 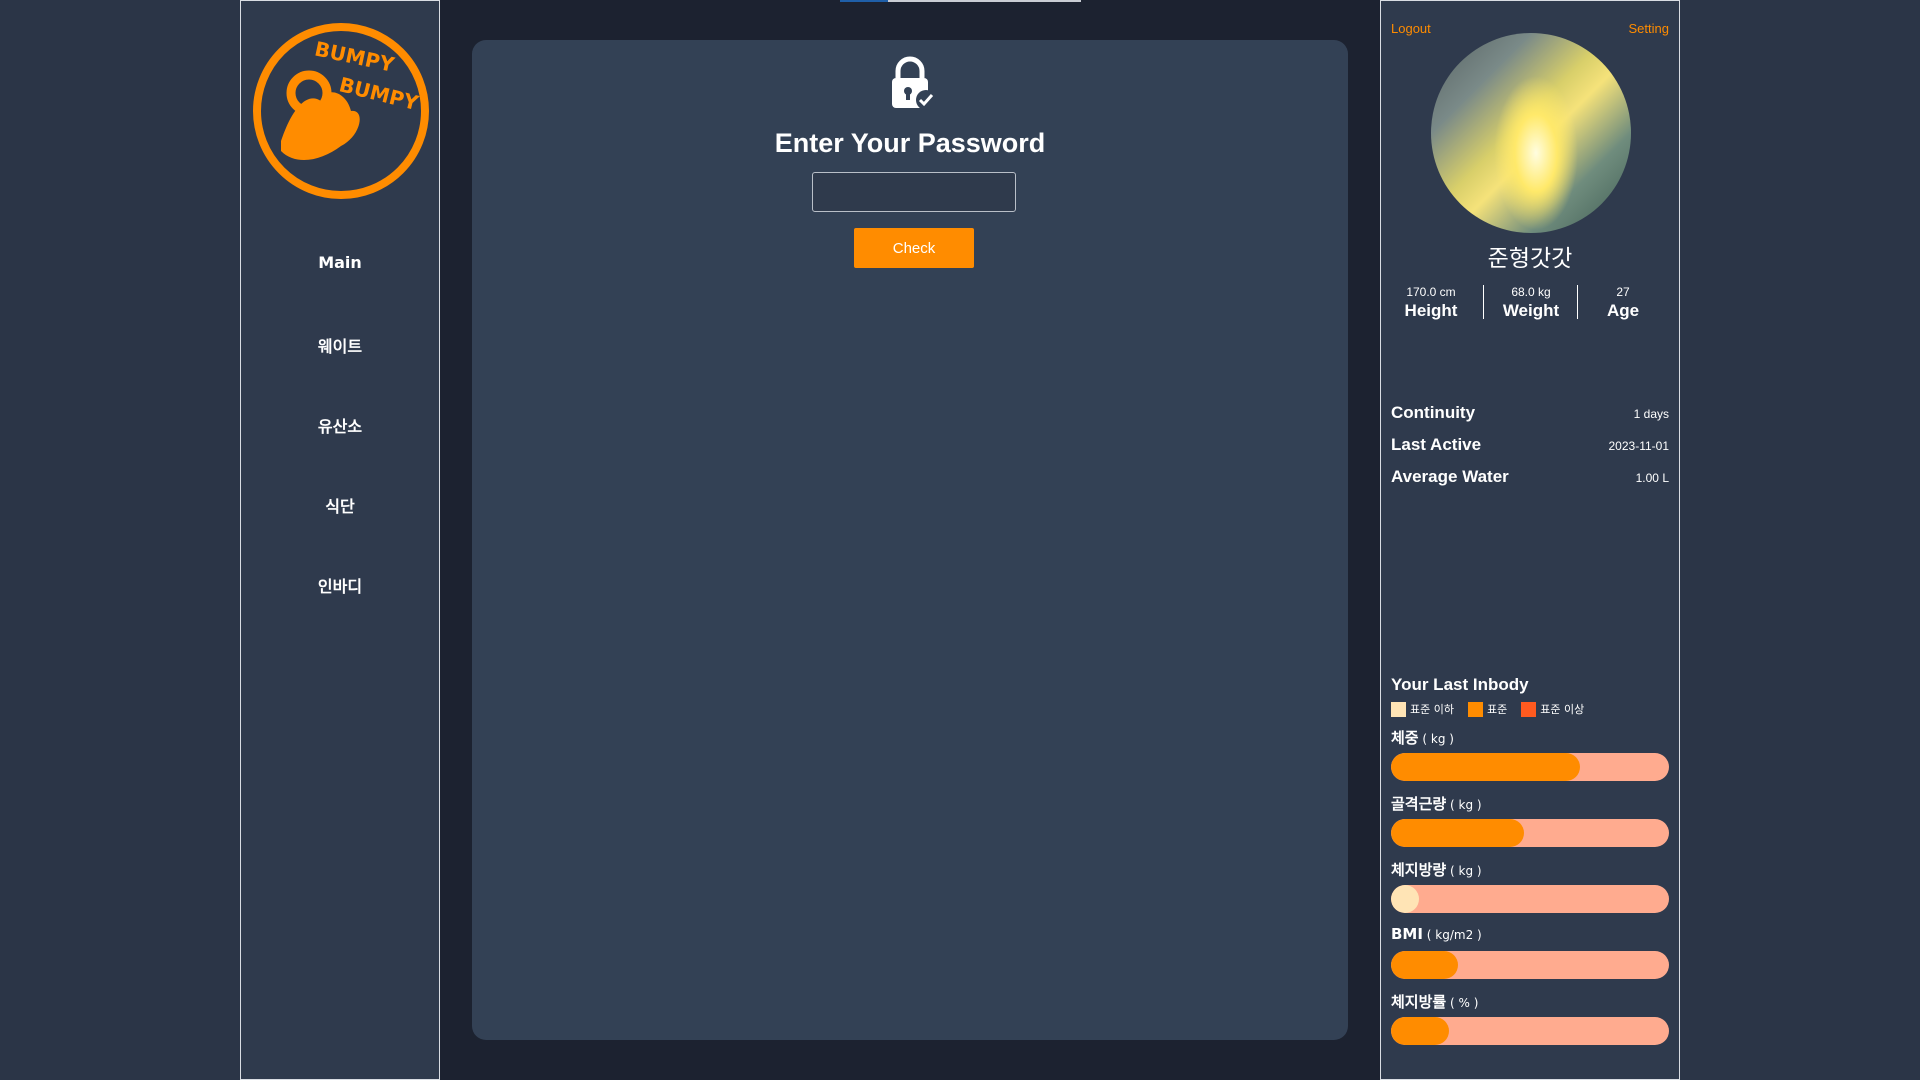 I want to click on info-last-active-value: 2023-11-01, so click(x=1639, y=446).